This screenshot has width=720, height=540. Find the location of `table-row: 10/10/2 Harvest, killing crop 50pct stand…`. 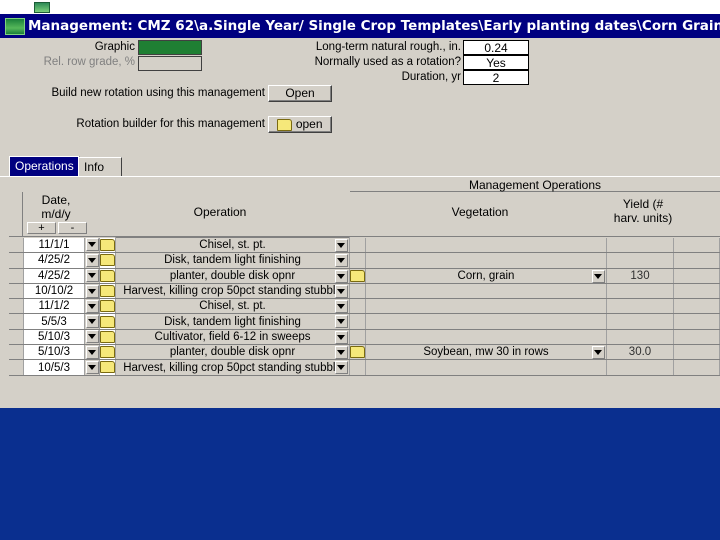

table-row: 10/10/2 Harvest, killing crop 50pct stand… is located at coordinates (364, 291).